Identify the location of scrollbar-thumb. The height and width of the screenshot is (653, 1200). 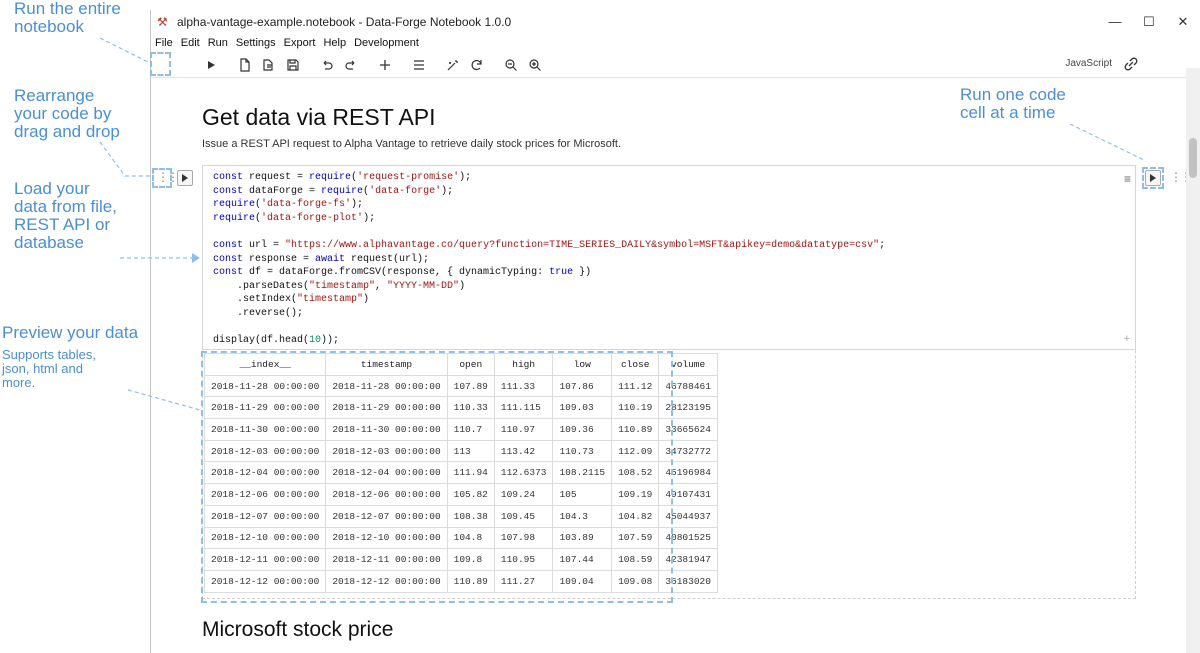
(1193, 158).